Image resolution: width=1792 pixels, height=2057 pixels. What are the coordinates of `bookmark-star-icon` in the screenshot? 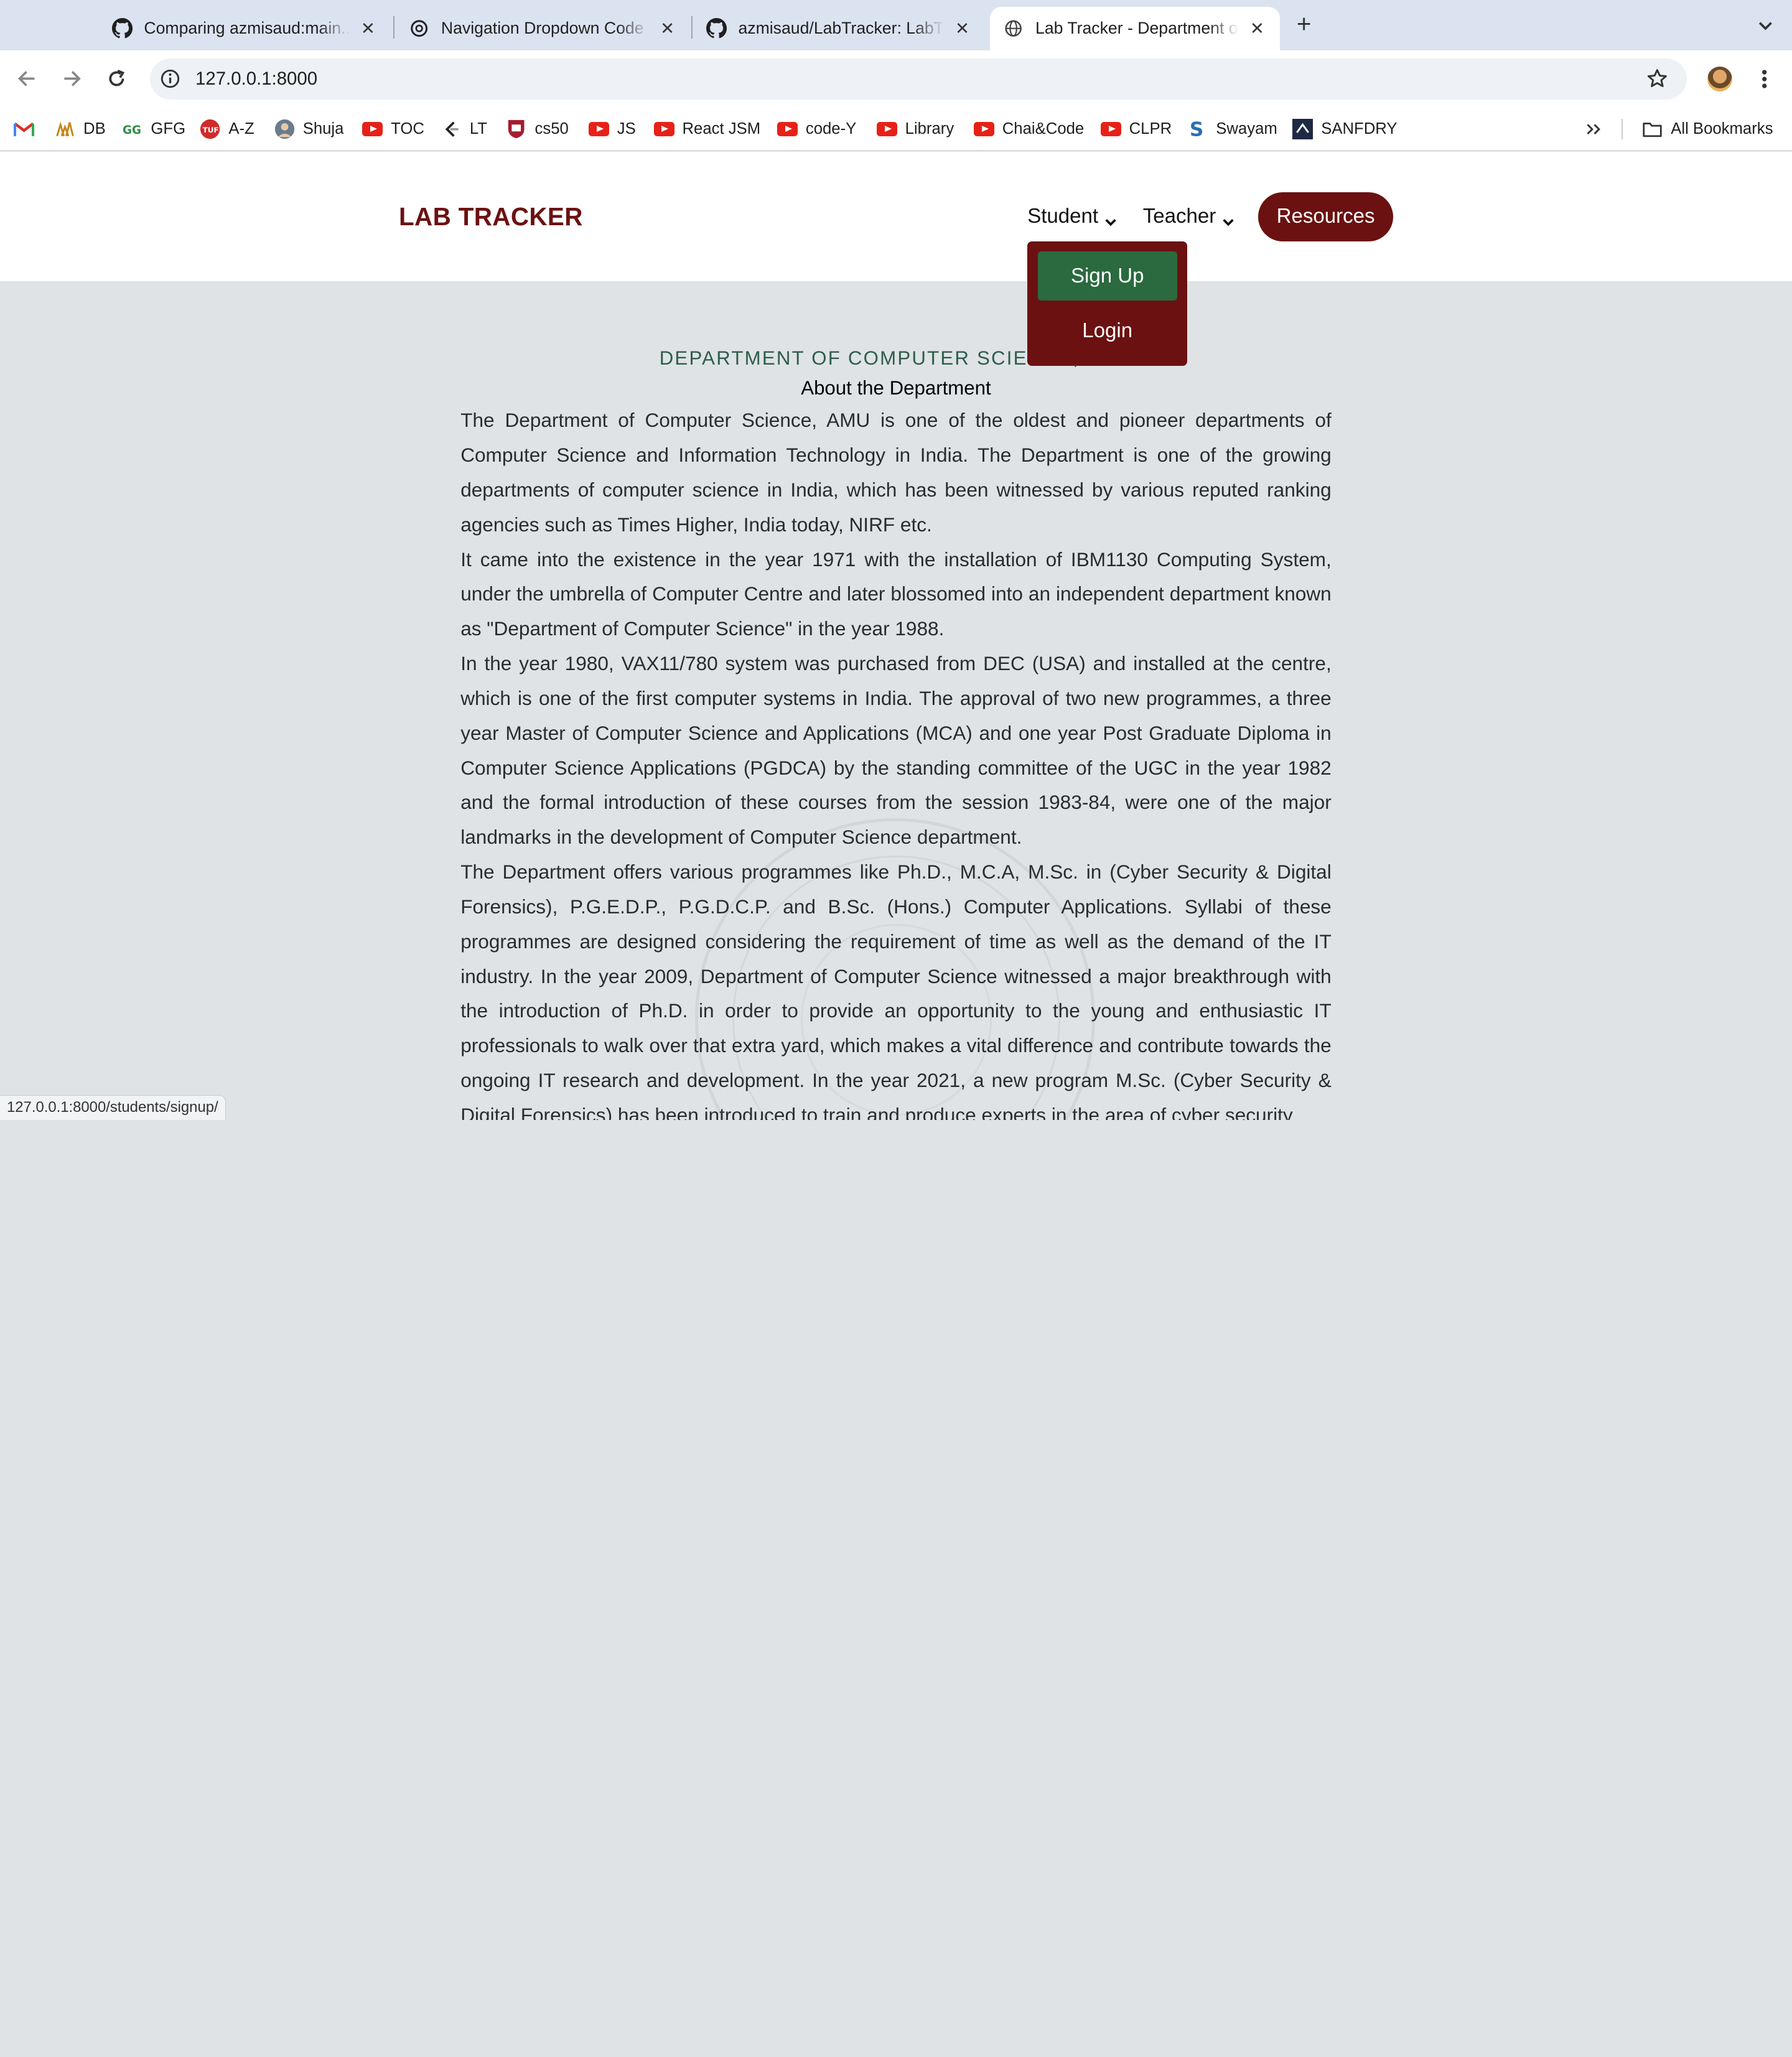 It's located at (1657, 78).